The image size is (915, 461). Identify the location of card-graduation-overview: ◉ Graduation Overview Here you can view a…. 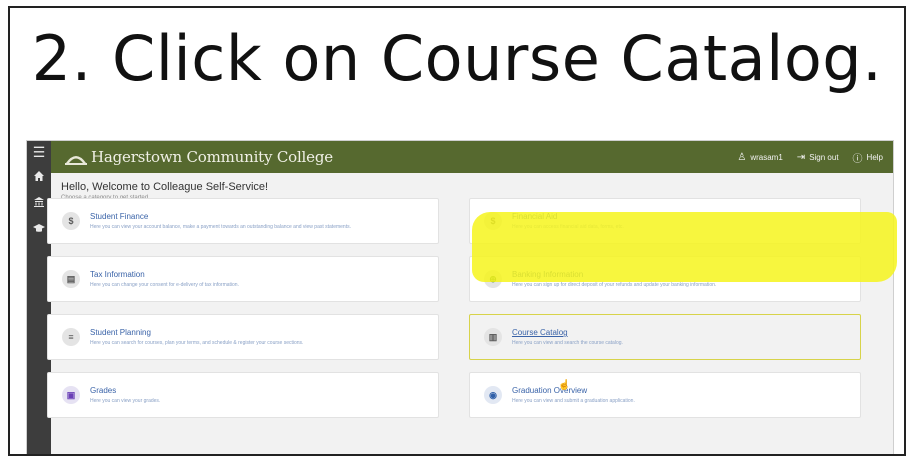
(665, 395).